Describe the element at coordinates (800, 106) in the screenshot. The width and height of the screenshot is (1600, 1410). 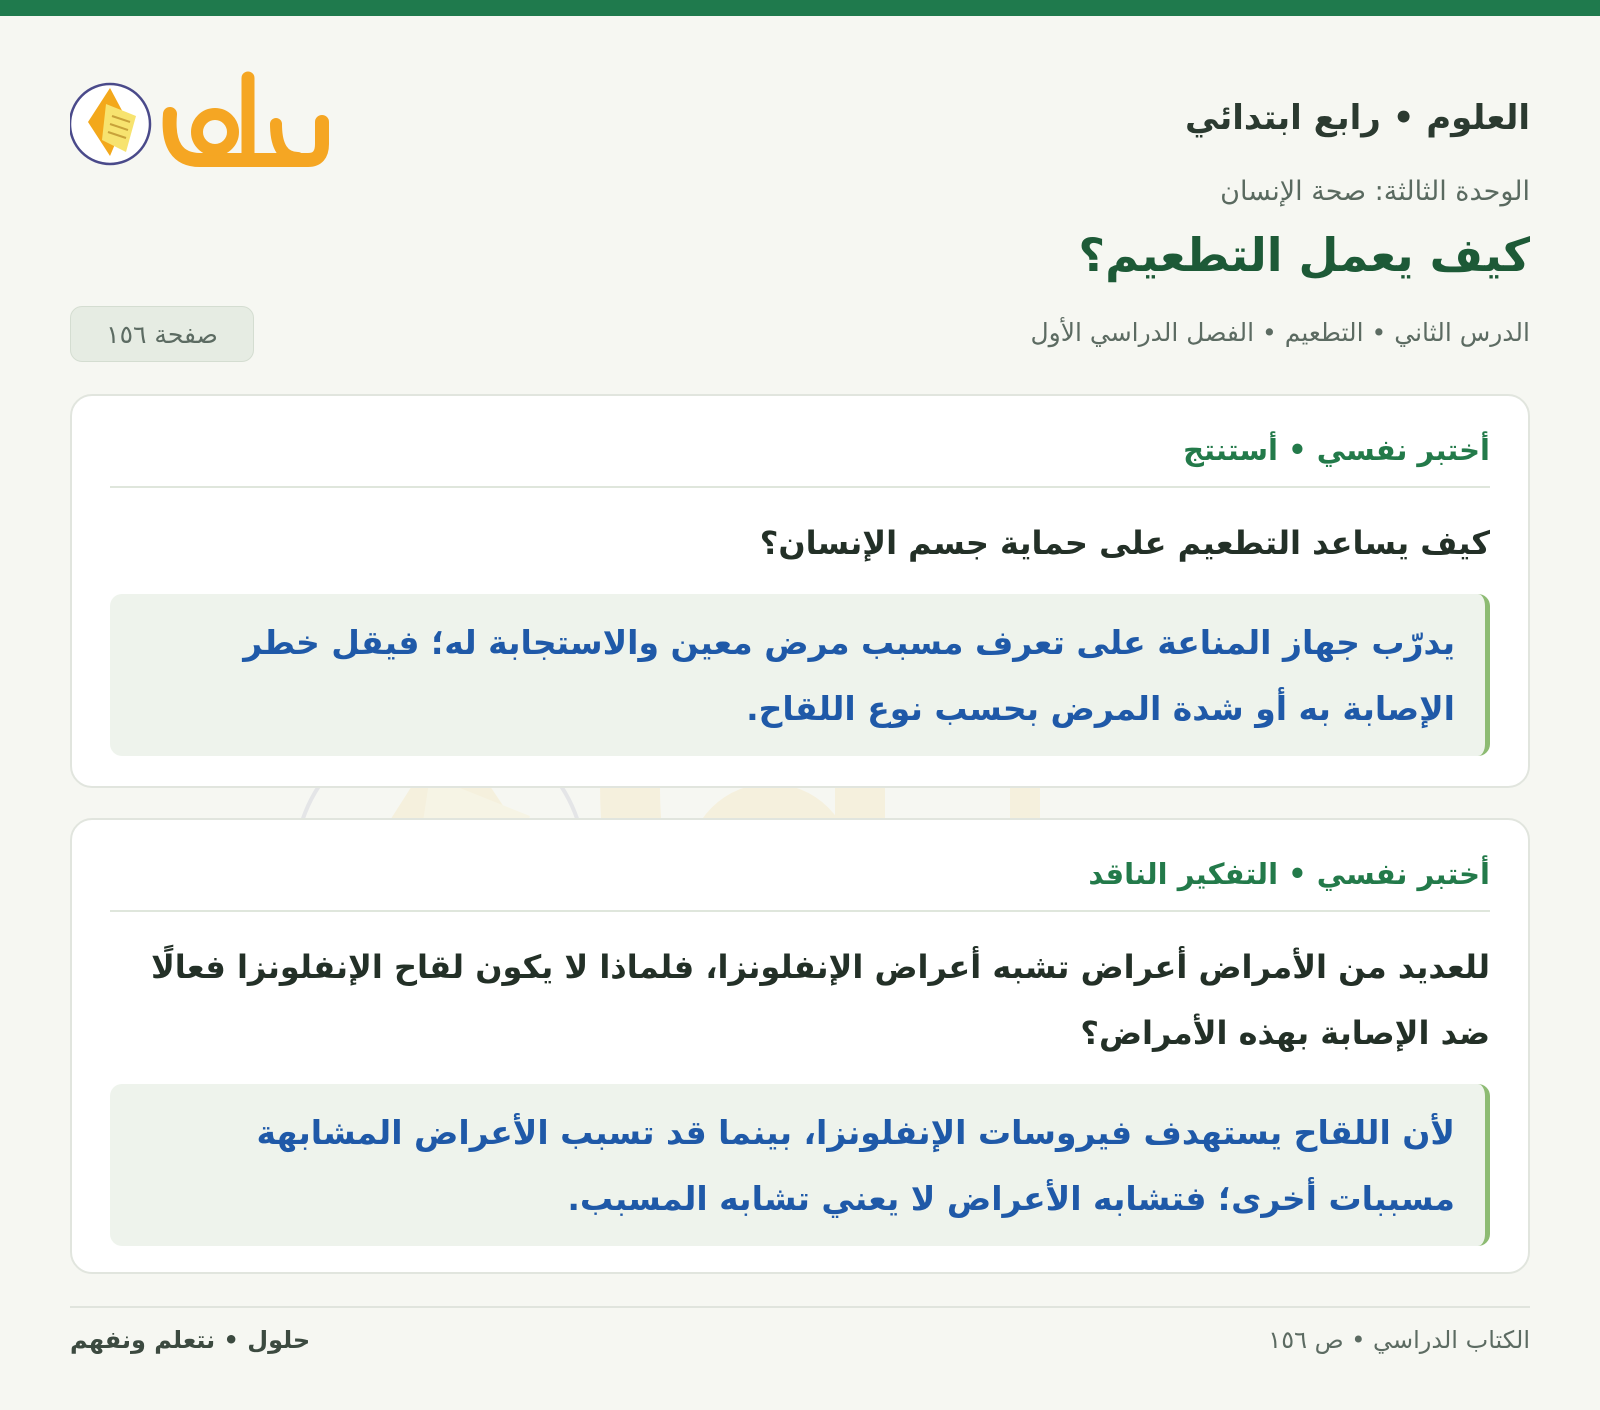
I see `page-header: العلوم • رابع ابتدائي` at that location.